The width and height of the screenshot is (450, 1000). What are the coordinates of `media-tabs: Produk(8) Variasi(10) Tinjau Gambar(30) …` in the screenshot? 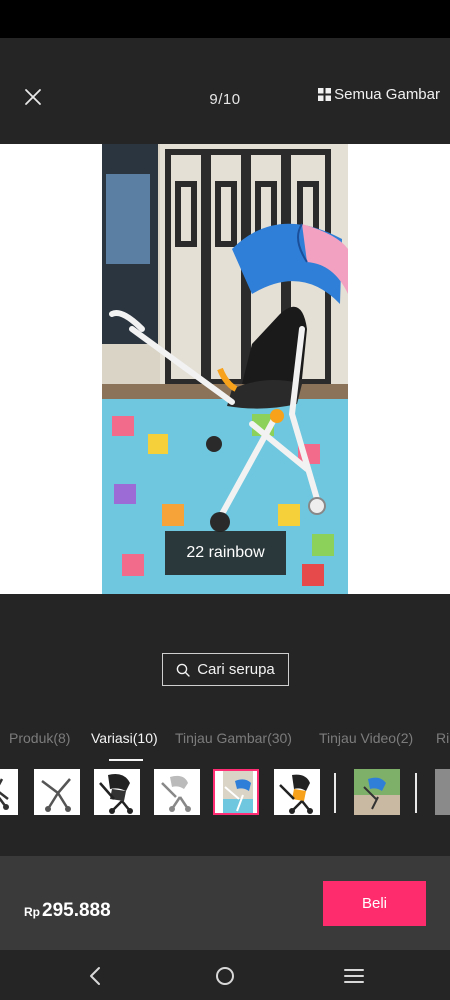 It's located at (225, 745).